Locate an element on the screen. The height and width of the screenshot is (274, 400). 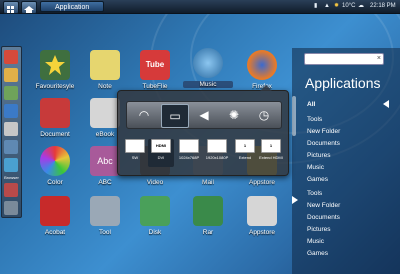
cloud-icon: ☁ is located at coordinates (361, 6).